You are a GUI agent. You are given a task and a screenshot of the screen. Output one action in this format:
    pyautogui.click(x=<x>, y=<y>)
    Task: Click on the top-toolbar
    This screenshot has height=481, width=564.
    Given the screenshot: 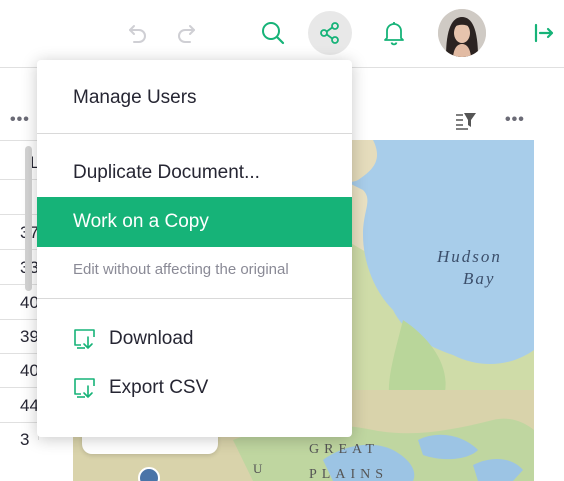 What is the action you would take?
    pyautogui.click(x=282, y=34)
    